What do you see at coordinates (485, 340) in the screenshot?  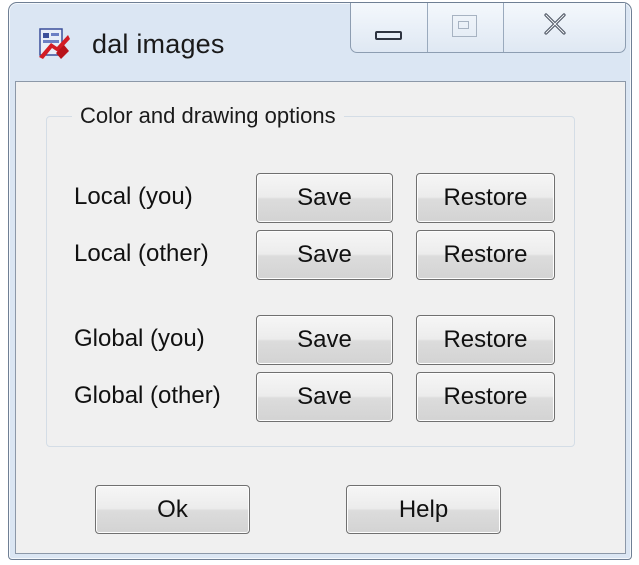 I see `restore-global-you-button: Restore` at bounding box center [485, 340].